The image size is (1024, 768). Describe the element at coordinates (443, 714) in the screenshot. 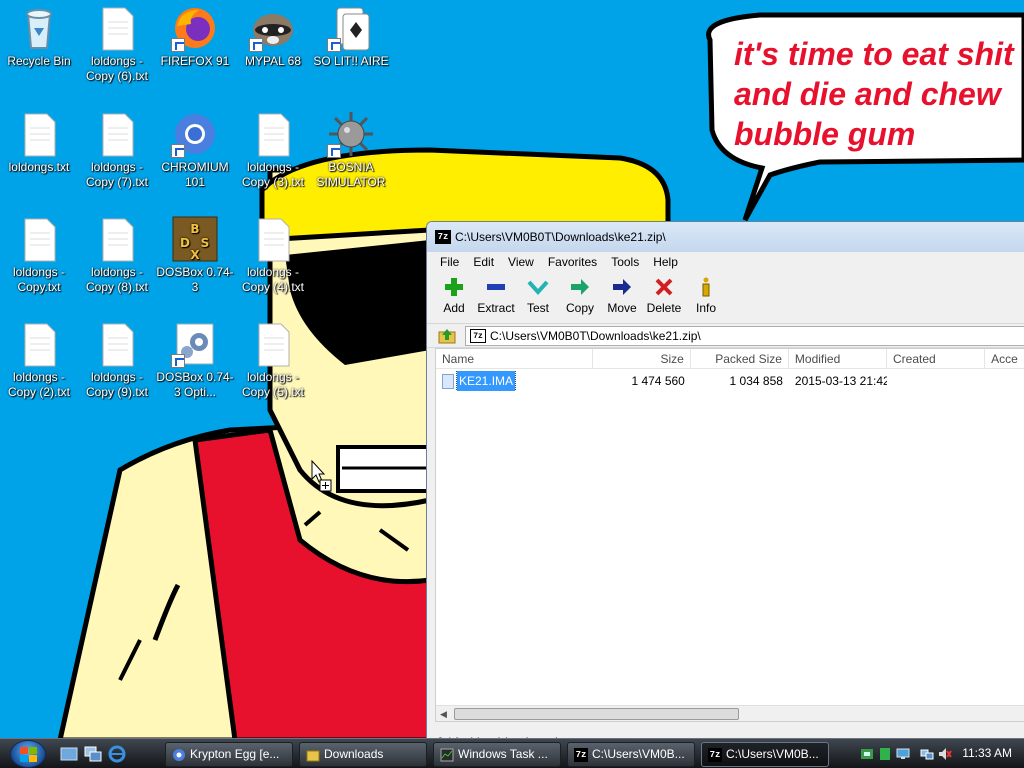

I see `scroll-left-icon: ◀` at that location.